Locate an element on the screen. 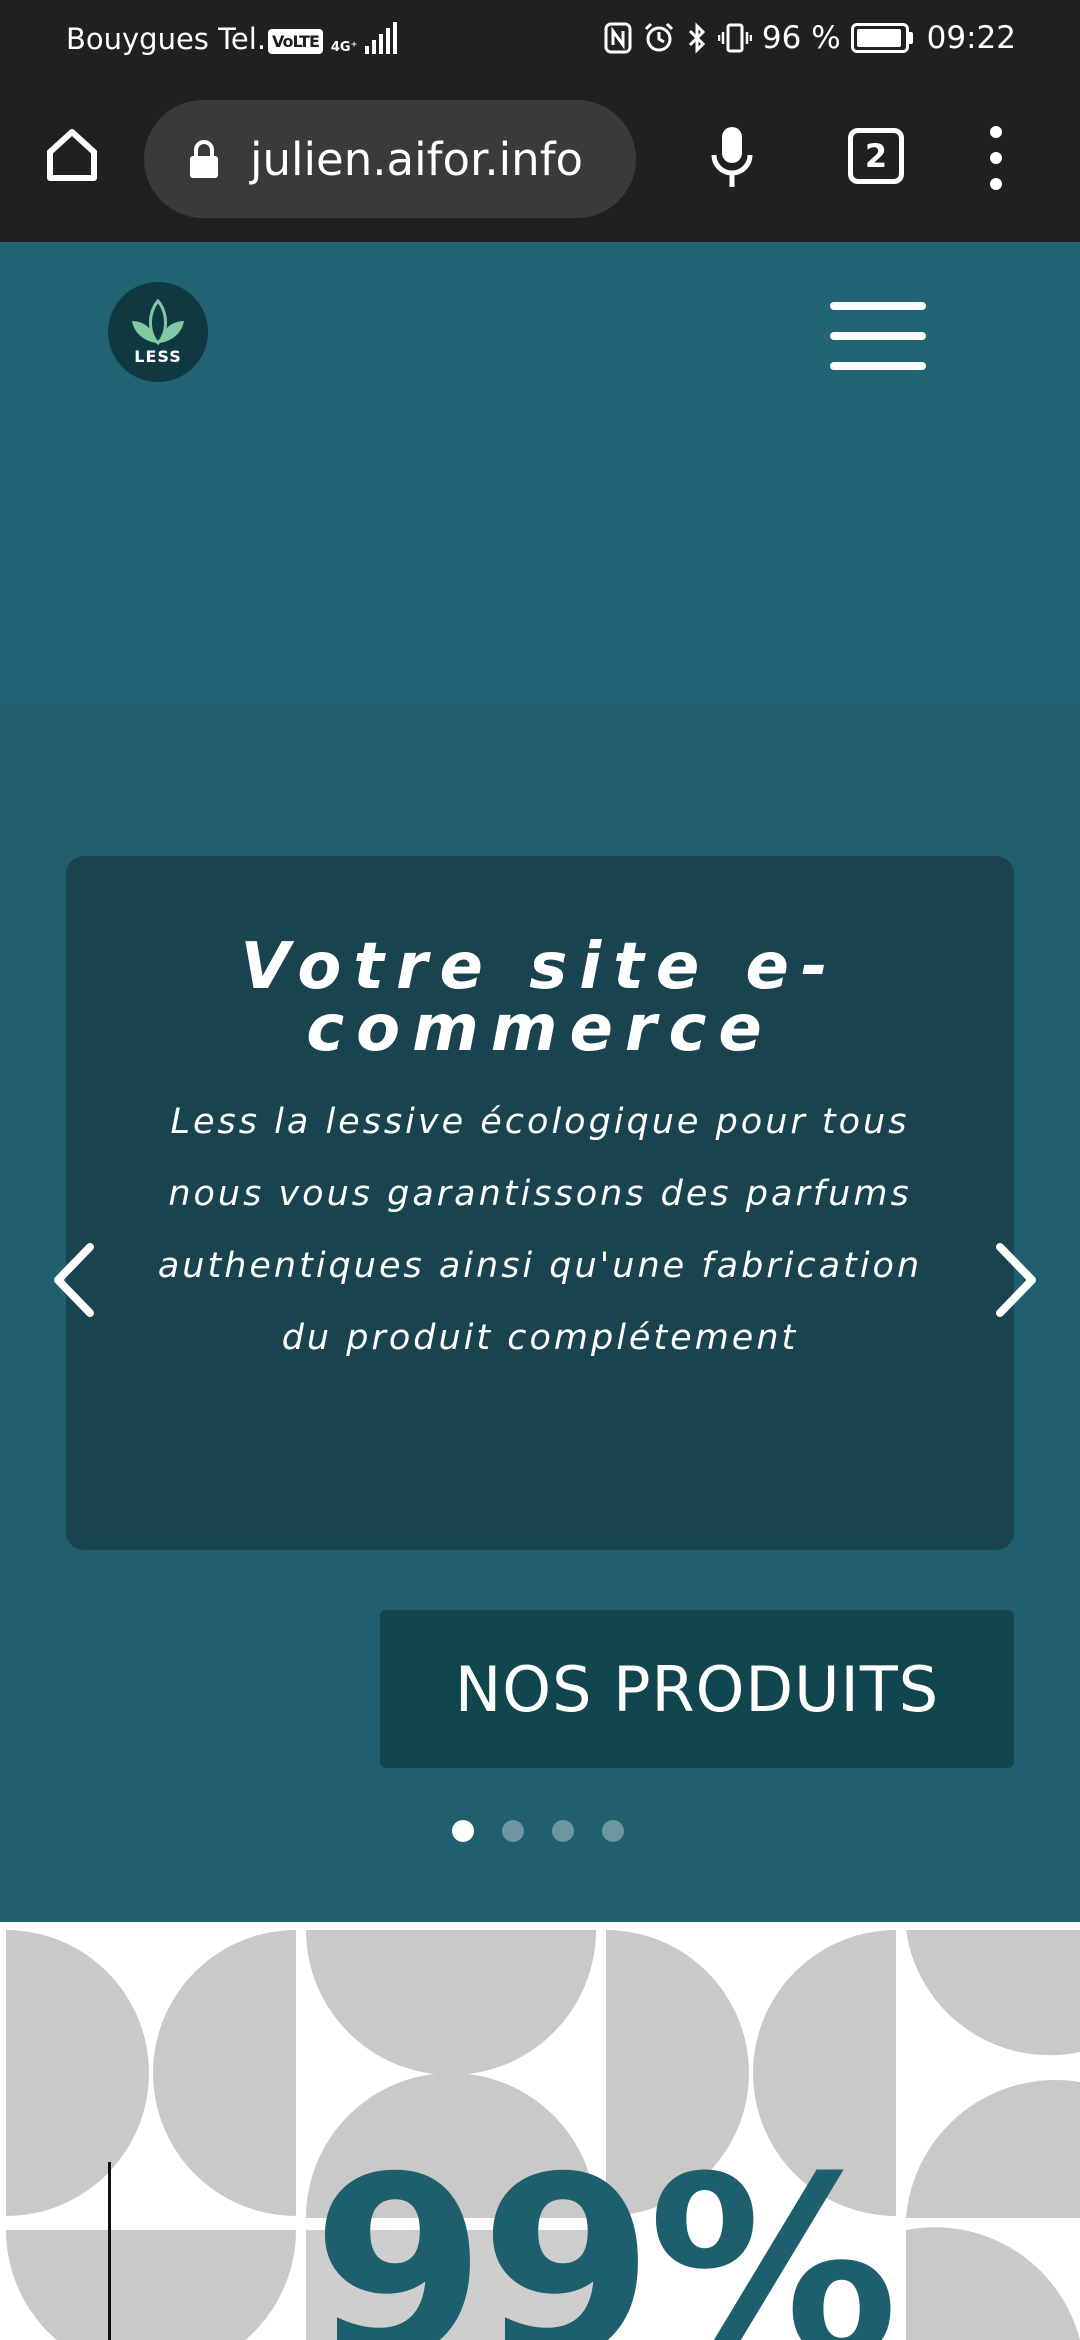 The width and height of the screenshot is (1080, 2340). bluetooth-icon is located at coordinates (697, 38).